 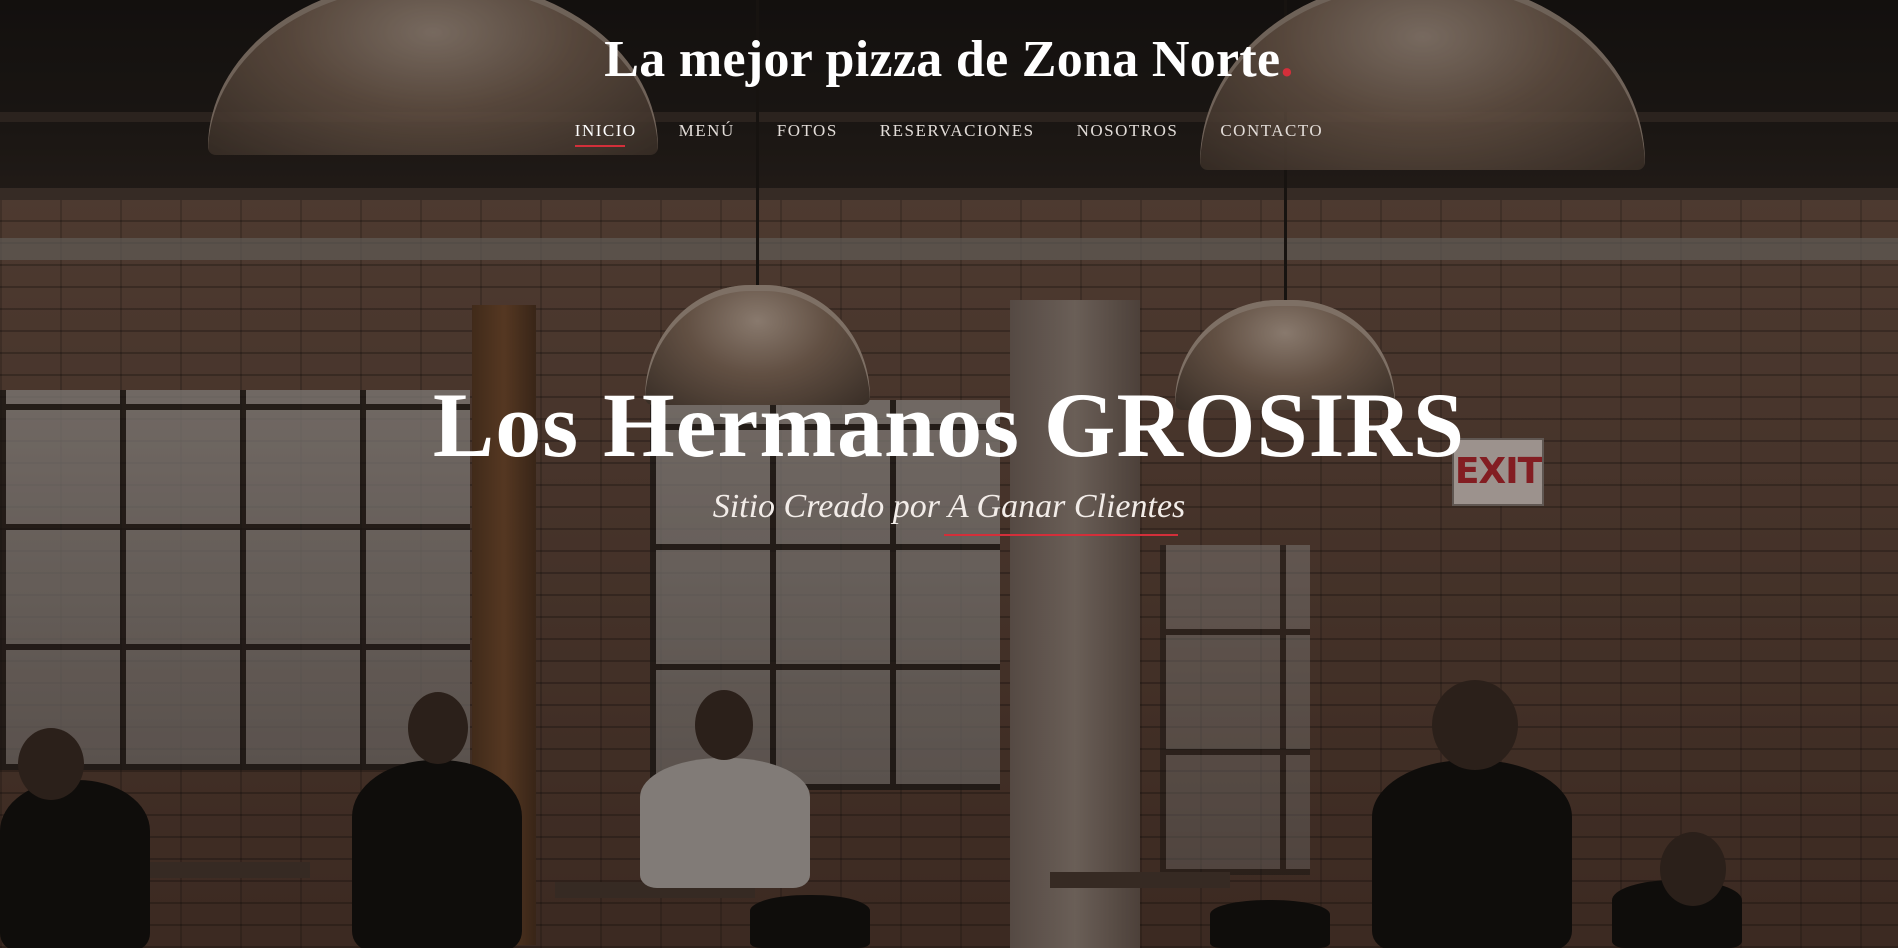 What do you see at coordinates (942, 59) in the screenshot?
I see `site-title-text: La mejor pizza de Zona Norte` at bounding box center [942, 59].